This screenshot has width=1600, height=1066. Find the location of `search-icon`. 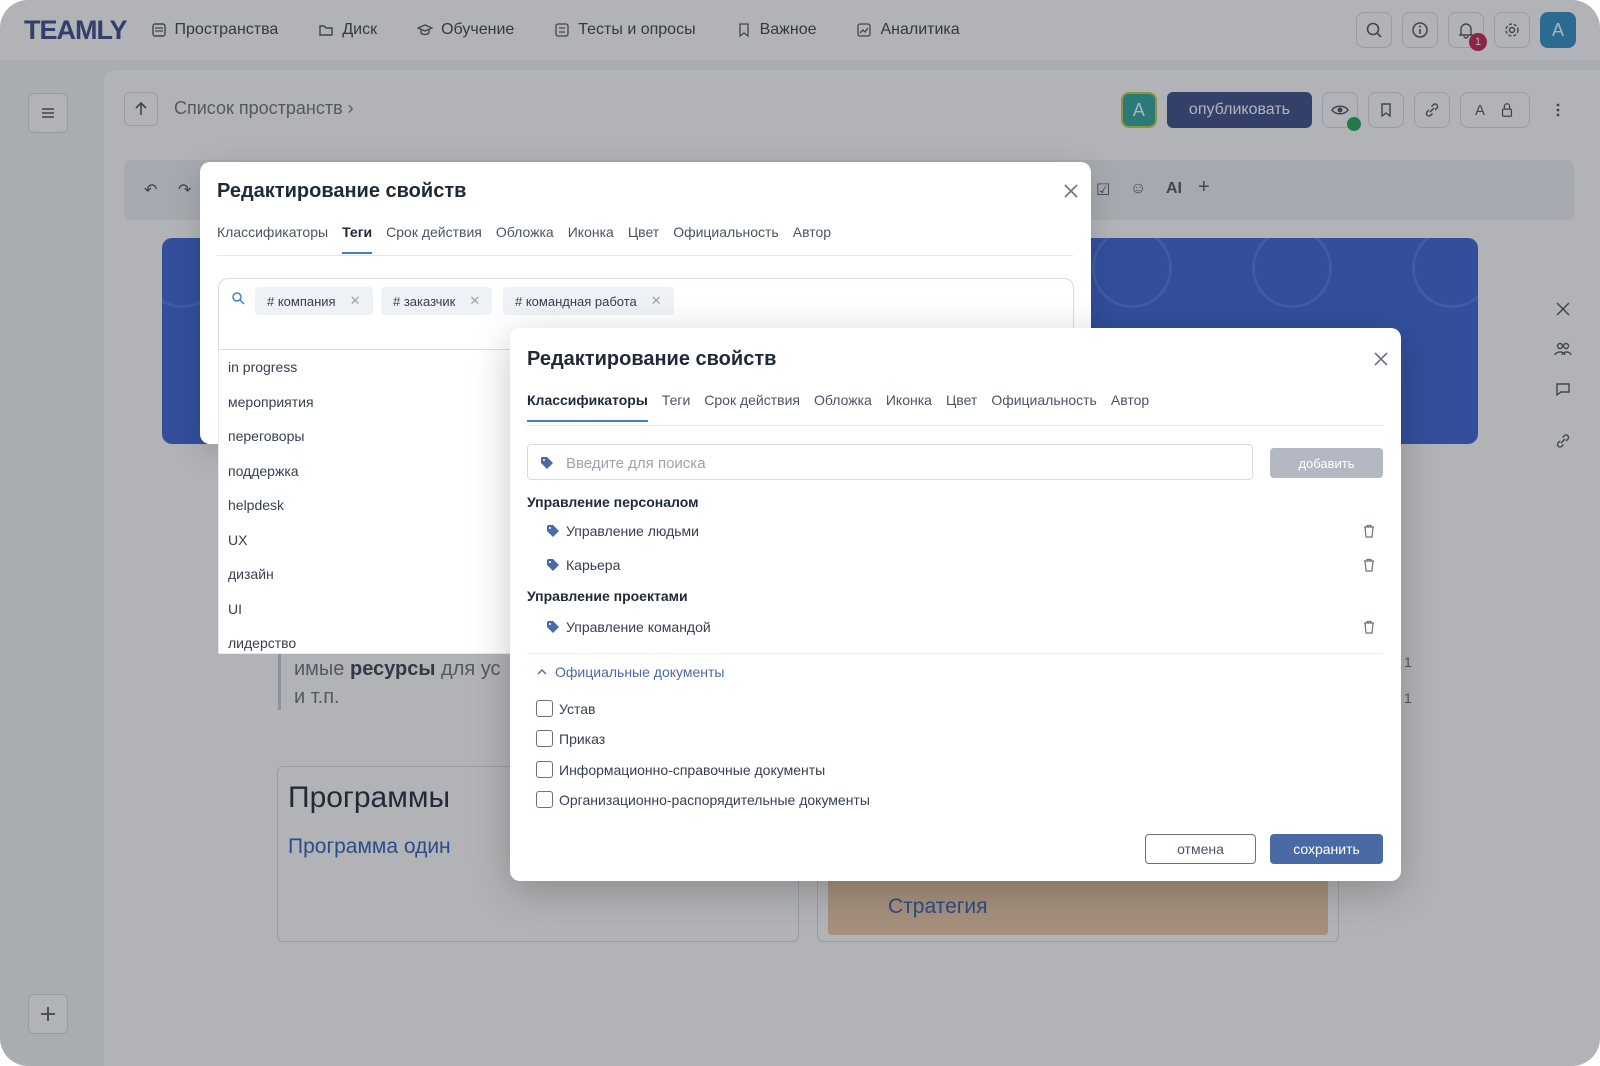

search-icon is located at coordinates (238, 298).